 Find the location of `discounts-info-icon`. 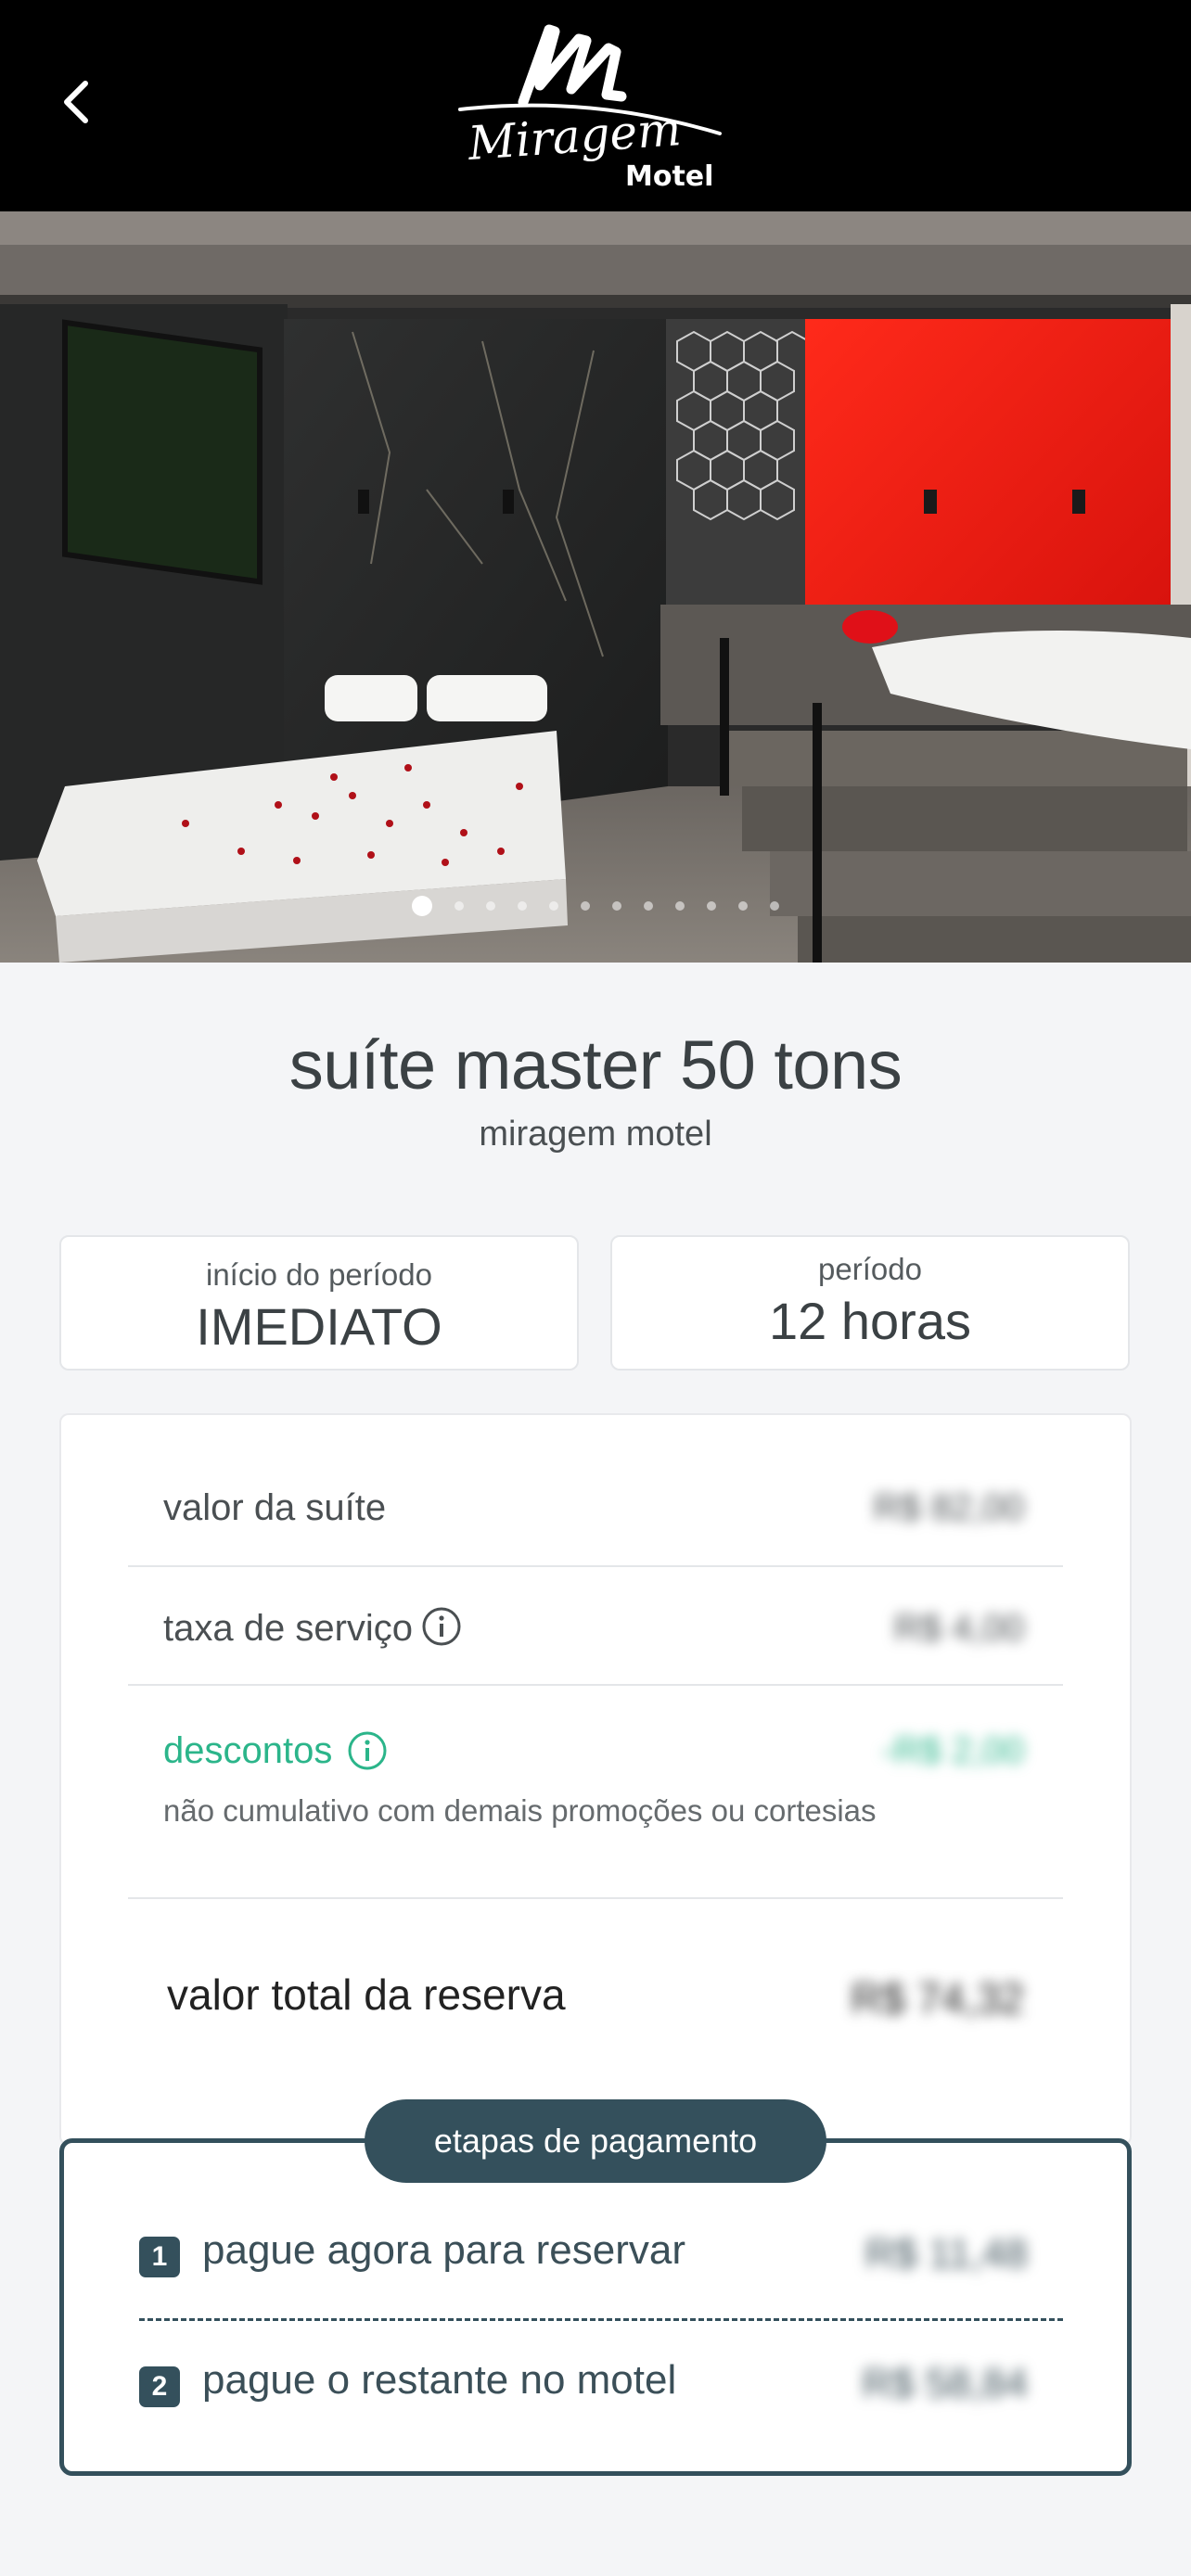

discounts-info-icon is located at coordinates (367, 1751).